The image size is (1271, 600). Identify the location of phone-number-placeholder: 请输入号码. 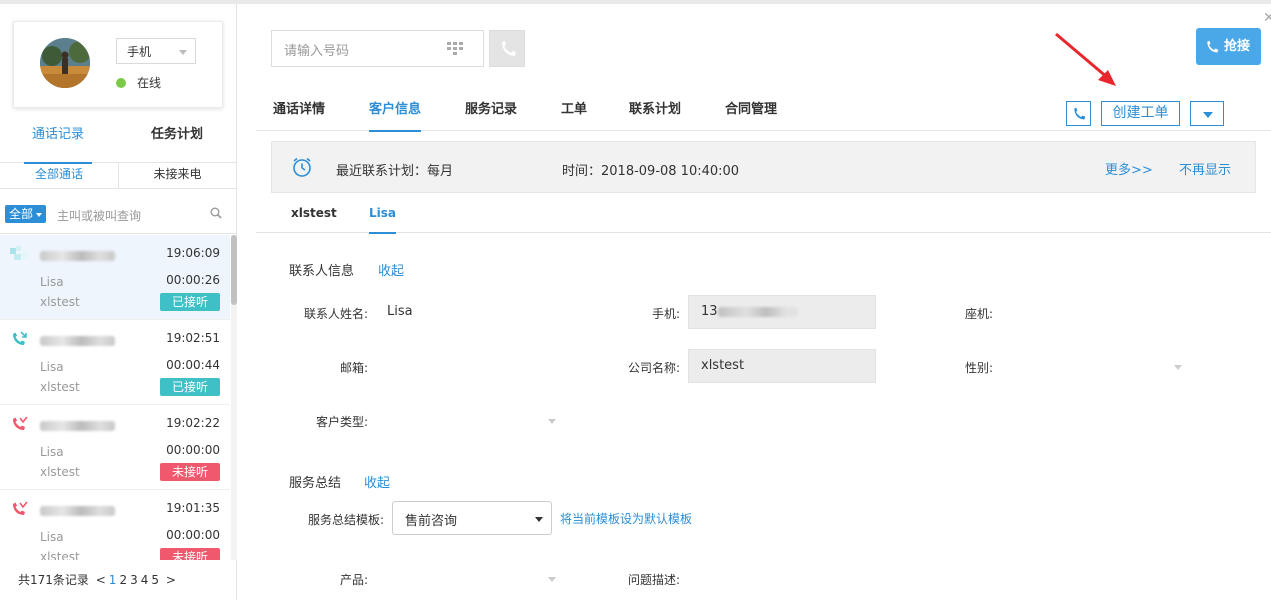
(317, 51).